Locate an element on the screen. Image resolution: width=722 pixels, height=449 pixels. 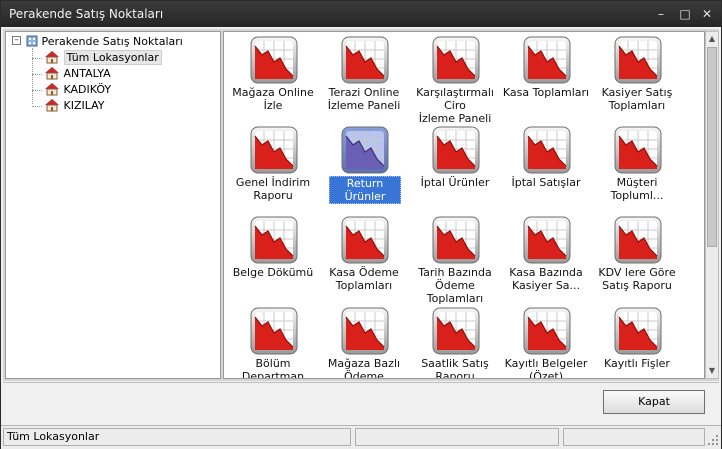
report-tile-label: Kayıtlı Belgeler (Özet) is located at coordinates (546, 368).